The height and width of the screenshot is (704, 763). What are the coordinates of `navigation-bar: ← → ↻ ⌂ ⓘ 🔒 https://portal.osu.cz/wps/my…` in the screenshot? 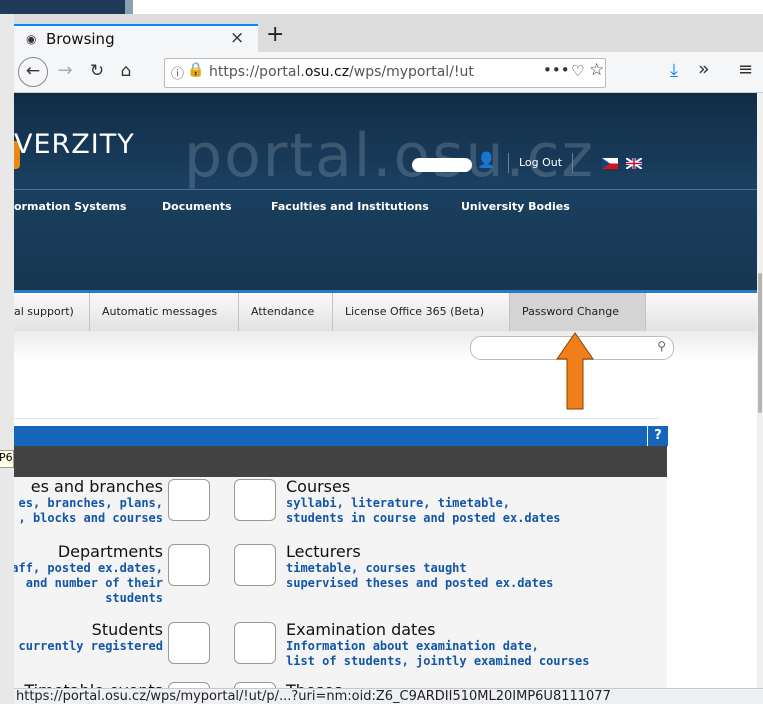 It's located at (388, 72).